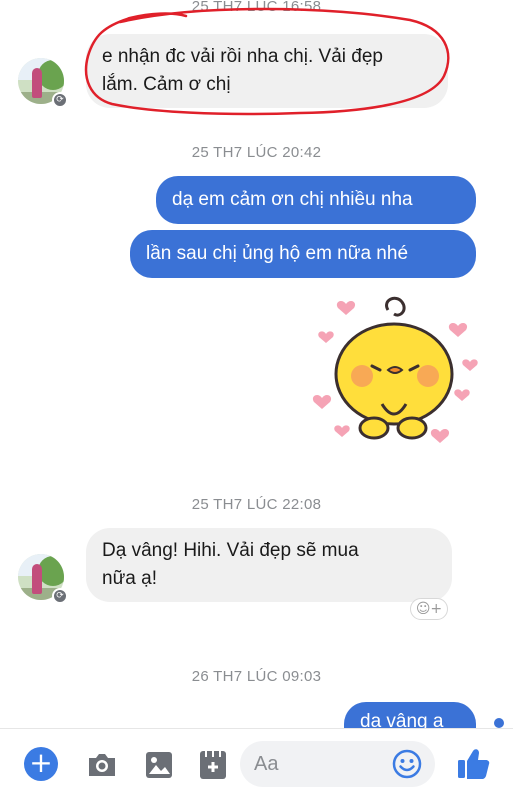 The width and height of the screenshot is (513, 800). What do you see at coordinates (319, 764) in the screenshot?
I see `message-input` at bounding box center [319, 764].